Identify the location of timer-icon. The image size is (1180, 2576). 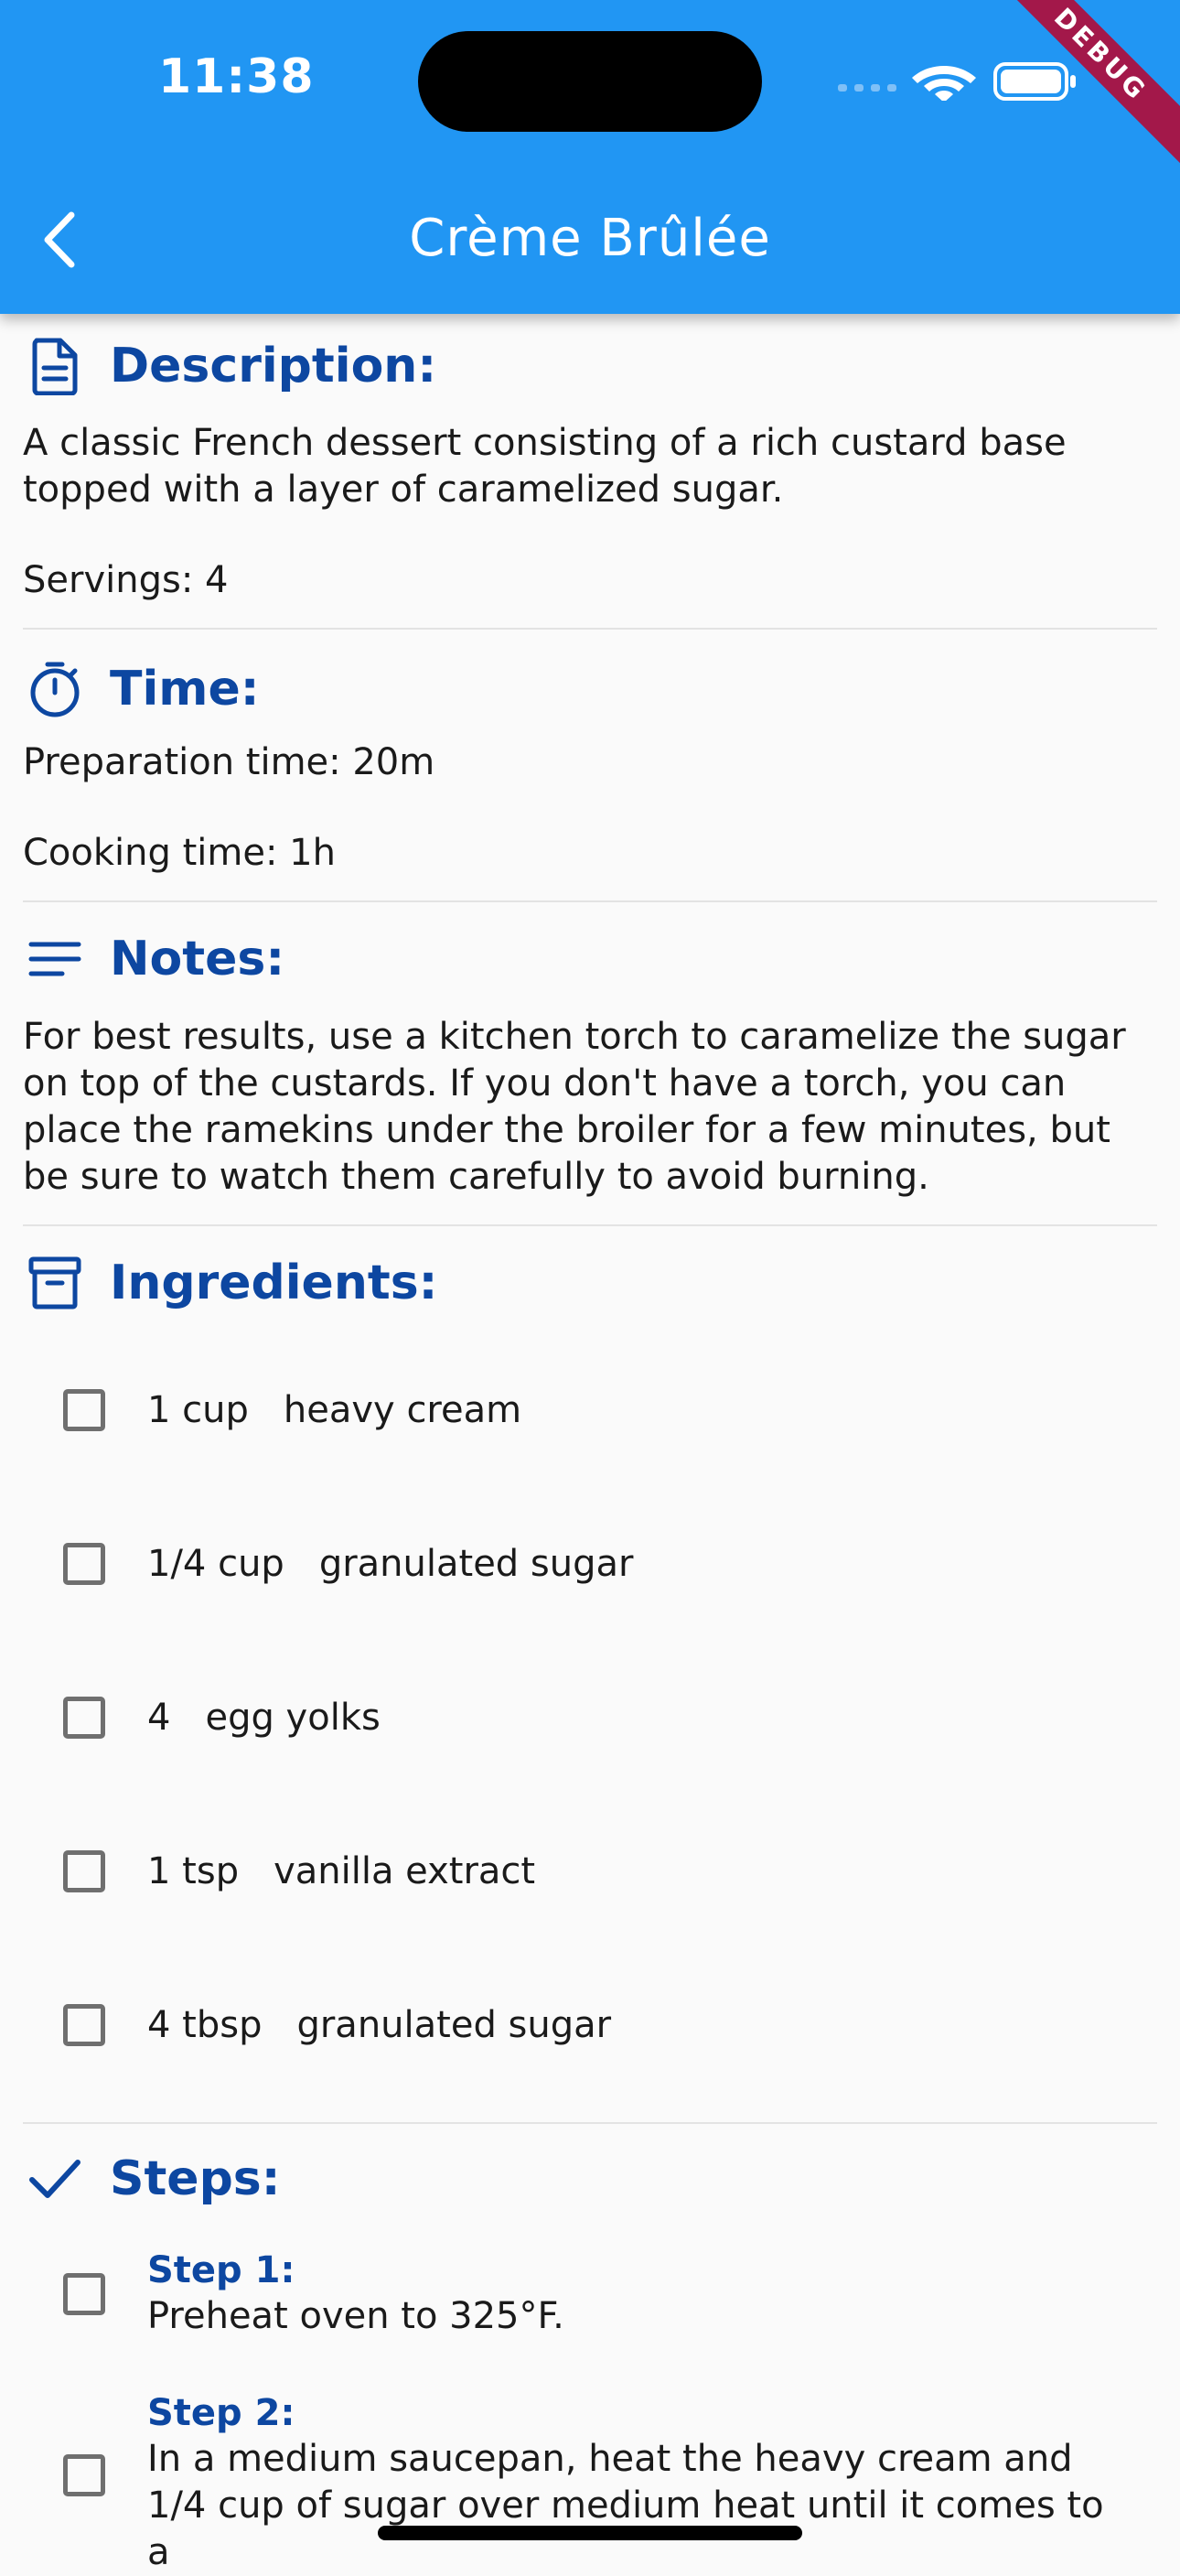
(55, 689).